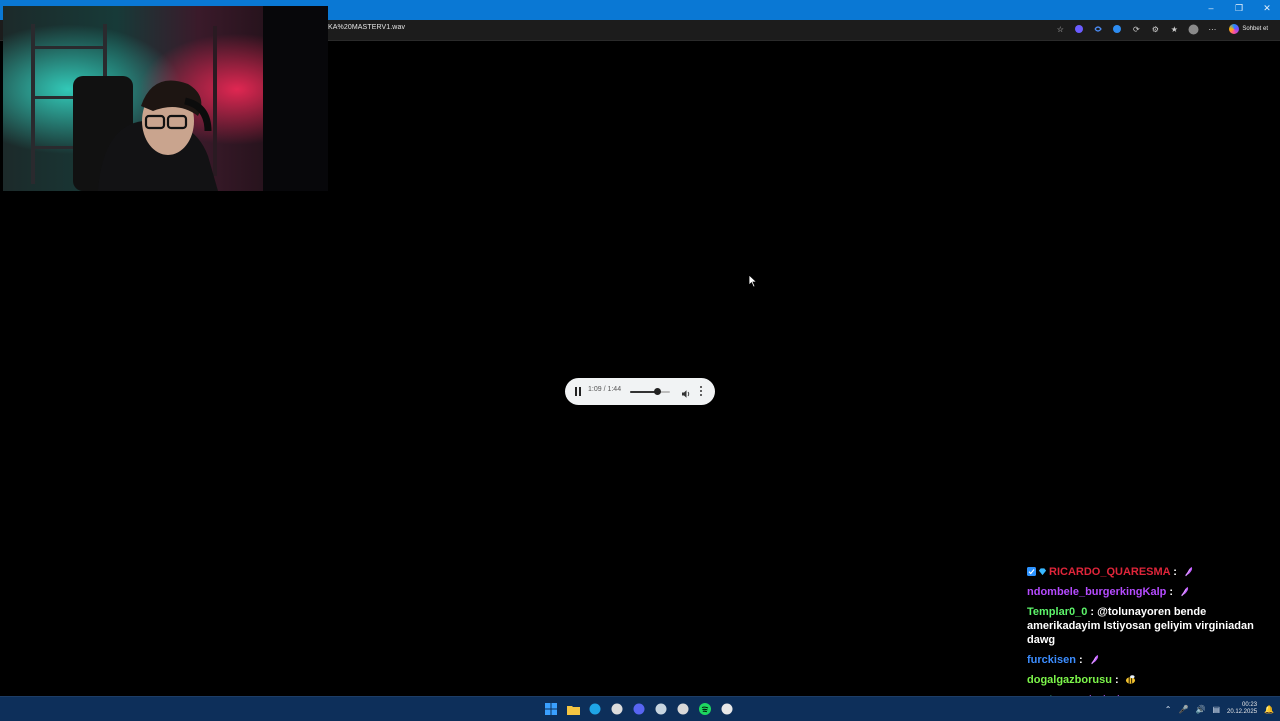 The height and width of the screenshot is (721, 1280). What do you see at coordinates (683, 709) in the screenshot?
I see `obs-icon` at bounding box center [683, 709].